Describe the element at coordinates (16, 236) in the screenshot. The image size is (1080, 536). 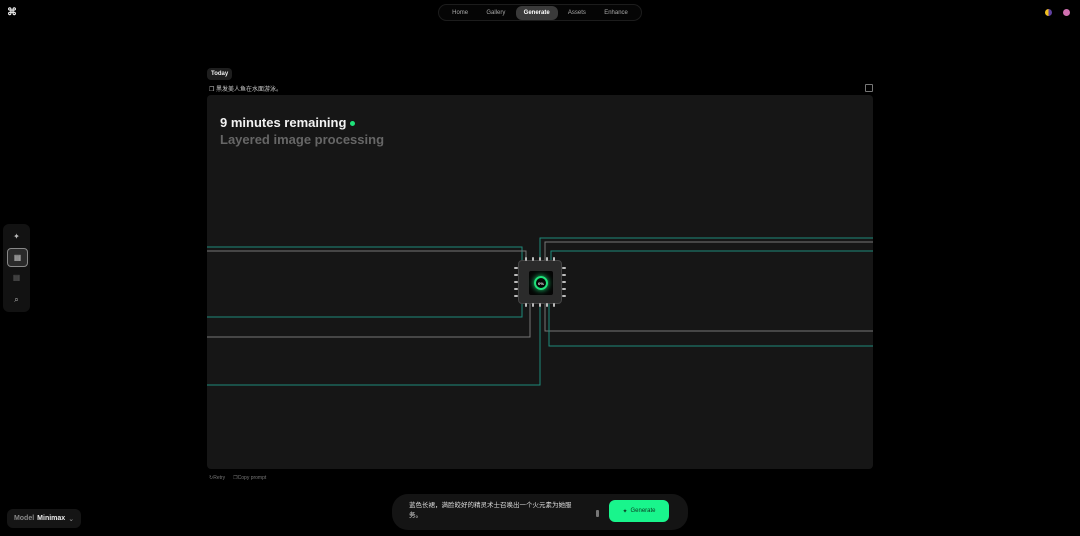
I see `add-icon: ✦` at that location.